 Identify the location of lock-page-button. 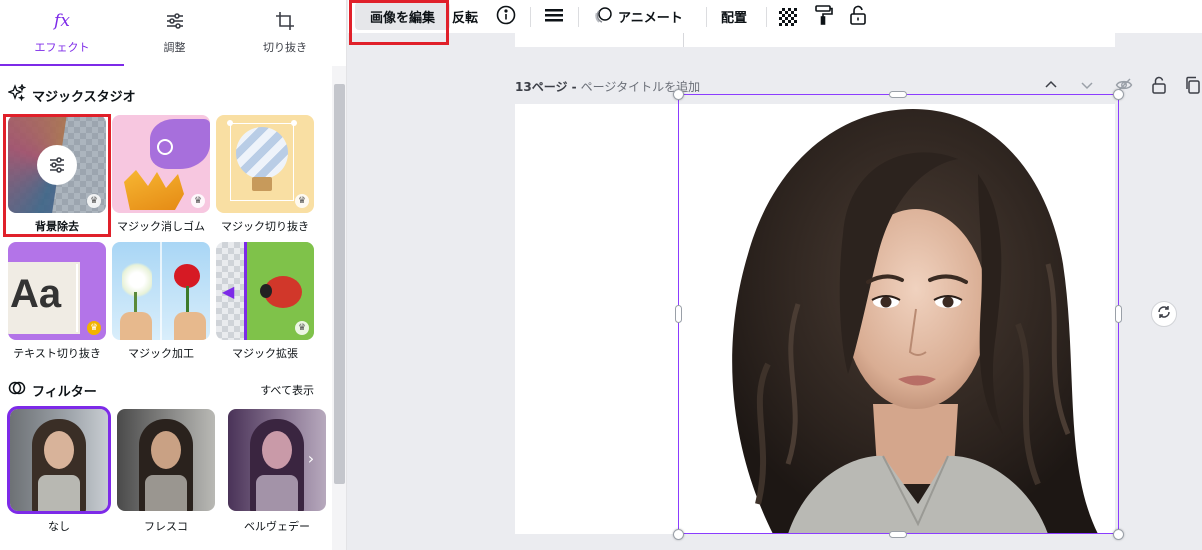
(1159, 86).